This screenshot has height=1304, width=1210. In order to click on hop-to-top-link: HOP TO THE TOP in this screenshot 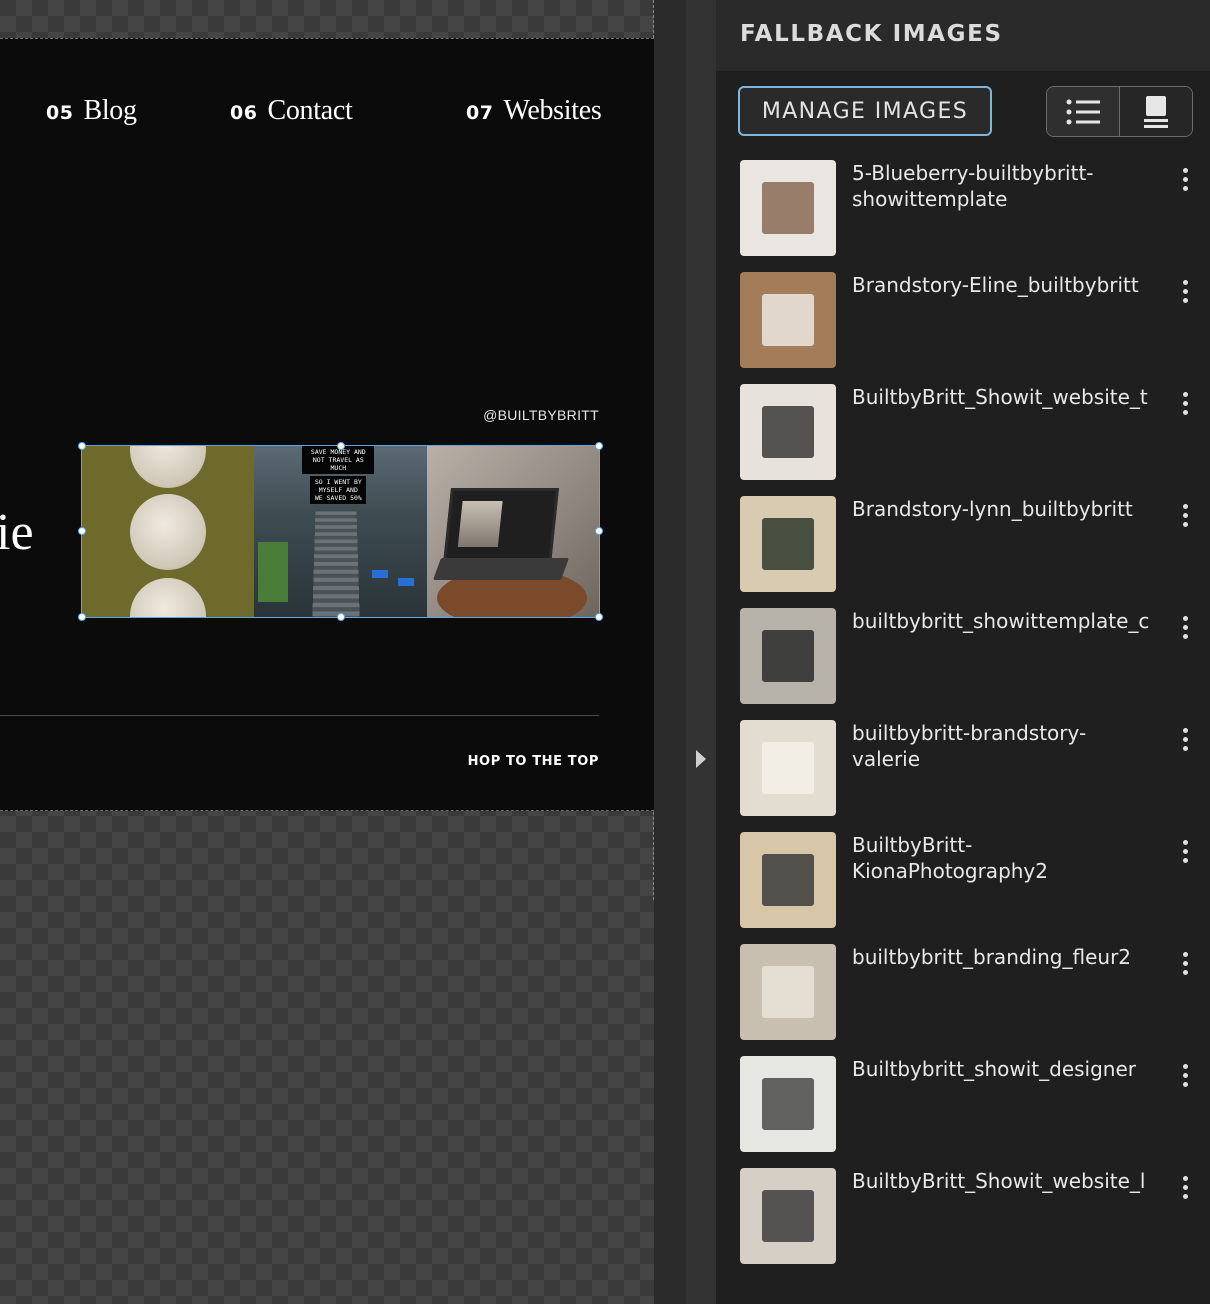, I will do `click(533, 761)`.